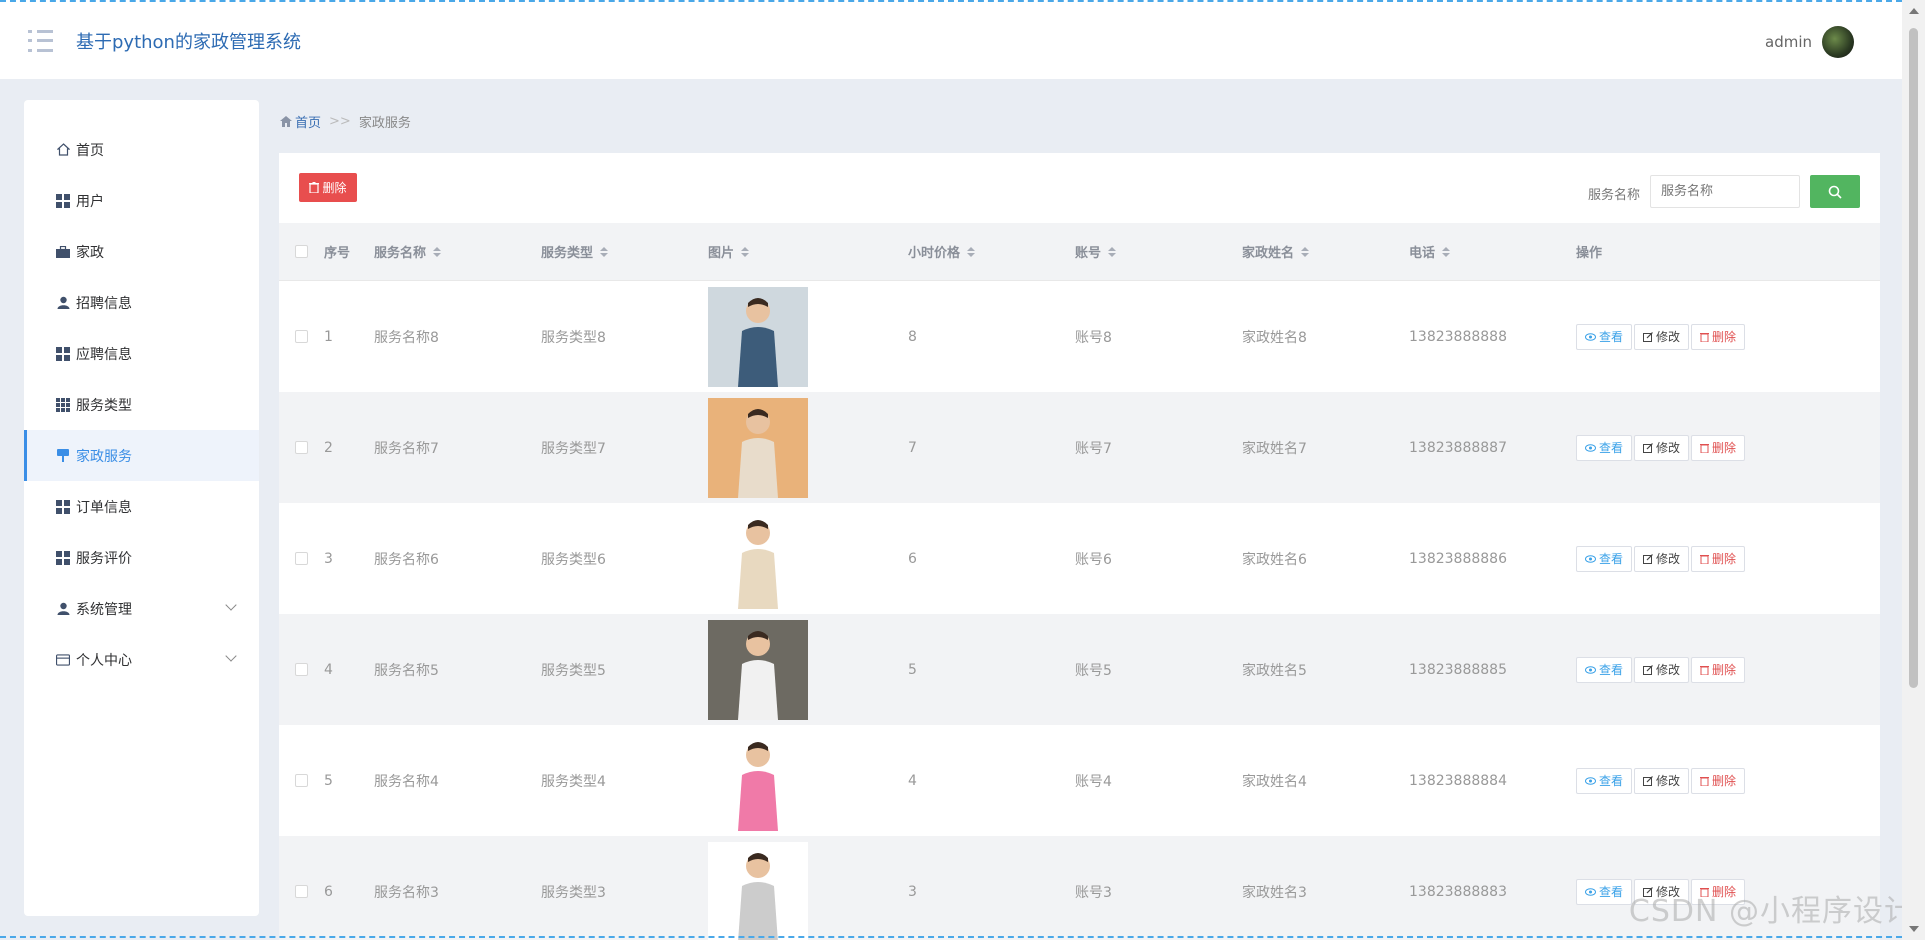  What do you see at coordinates (1492, 251) in the screenshot?
I see `header-phone: 电话` at bounding box center [1492, 251].